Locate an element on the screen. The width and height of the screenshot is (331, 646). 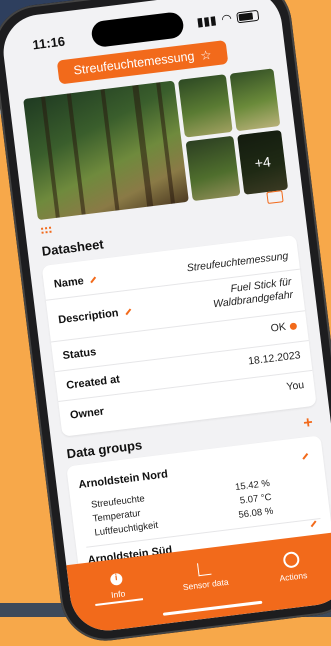
gallery-image-main is located at coordinates (106, 150).